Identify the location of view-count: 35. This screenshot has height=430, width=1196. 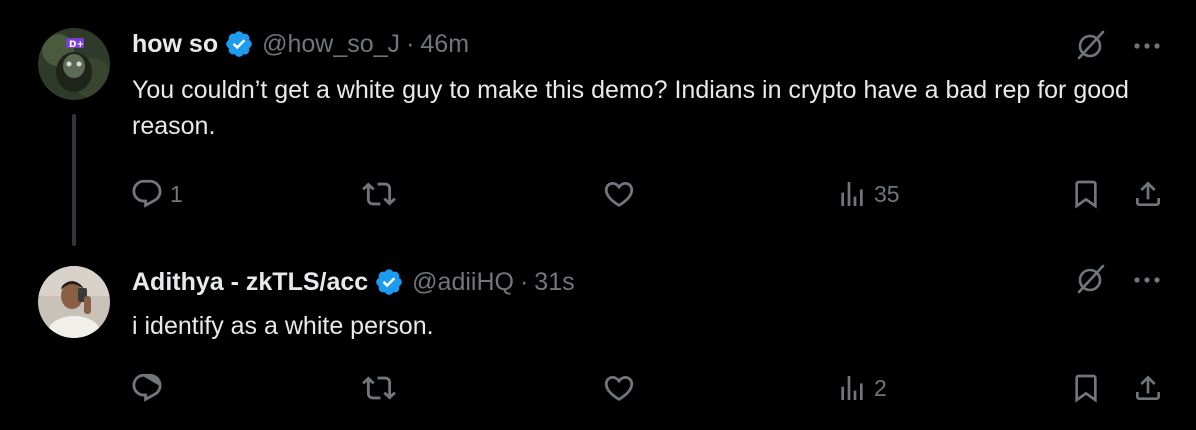
(887, 193).